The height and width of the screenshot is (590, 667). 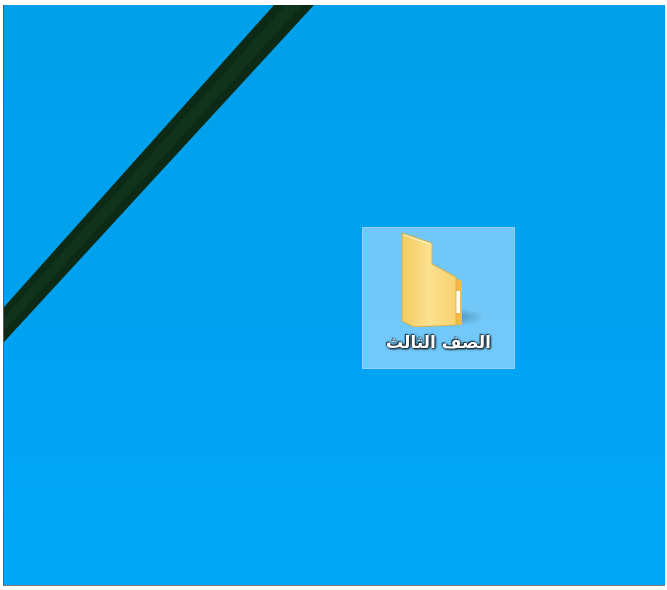 I want to click on desktop-folder-icon: الصف الثالث, so click(x=438, y=298).